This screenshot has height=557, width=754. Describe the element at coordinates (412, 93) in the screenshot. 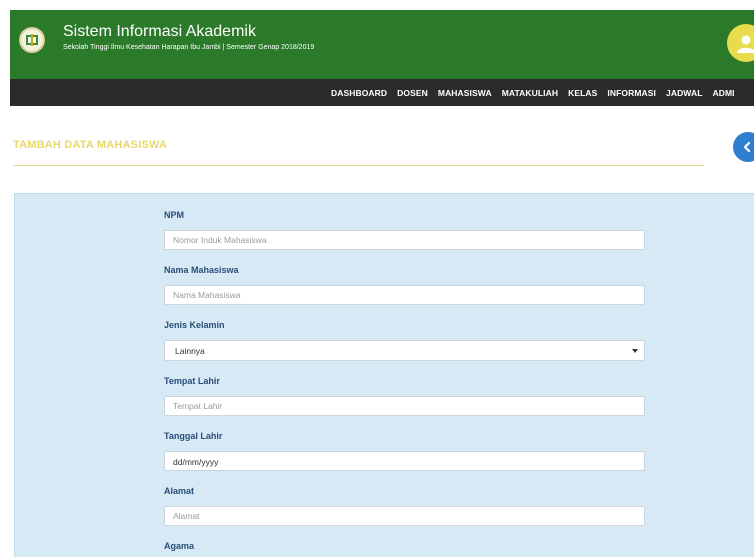

I see `nav-item-dosen: DOSEN` at that location.